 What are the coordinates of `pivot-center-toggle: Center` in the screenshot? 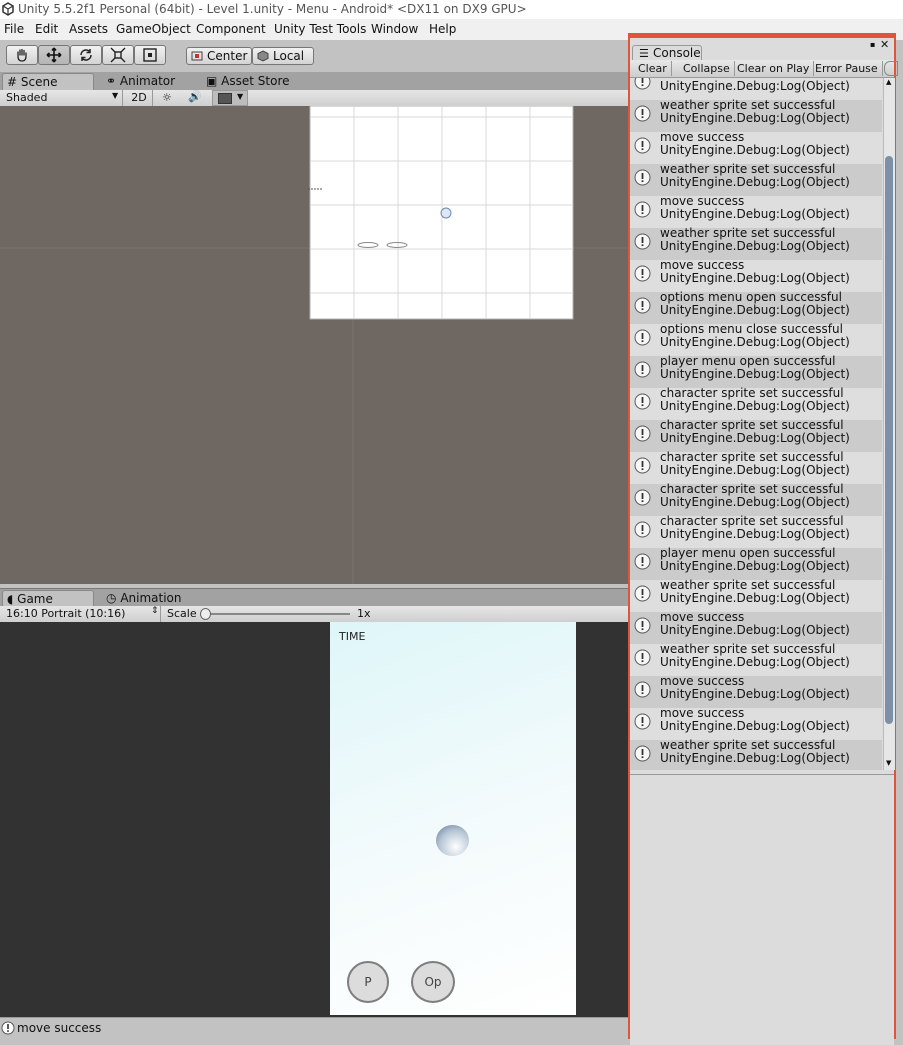 It's located at (219, 56).